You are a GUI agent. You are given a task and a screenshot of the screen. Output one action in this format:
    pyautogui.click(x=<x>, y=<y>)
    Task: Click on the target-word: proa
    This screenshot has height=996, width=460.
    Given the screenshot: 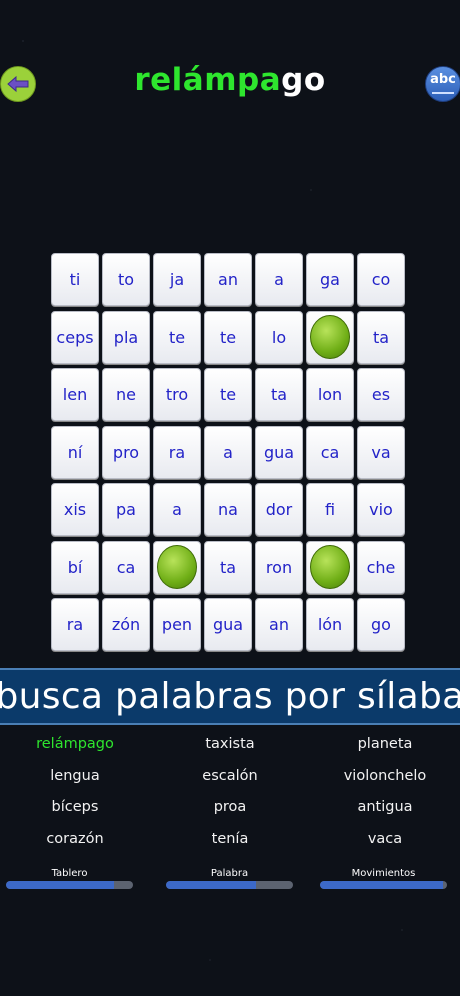 What is the action you would take?
    pyautogui.click(x=230, y=807)
    